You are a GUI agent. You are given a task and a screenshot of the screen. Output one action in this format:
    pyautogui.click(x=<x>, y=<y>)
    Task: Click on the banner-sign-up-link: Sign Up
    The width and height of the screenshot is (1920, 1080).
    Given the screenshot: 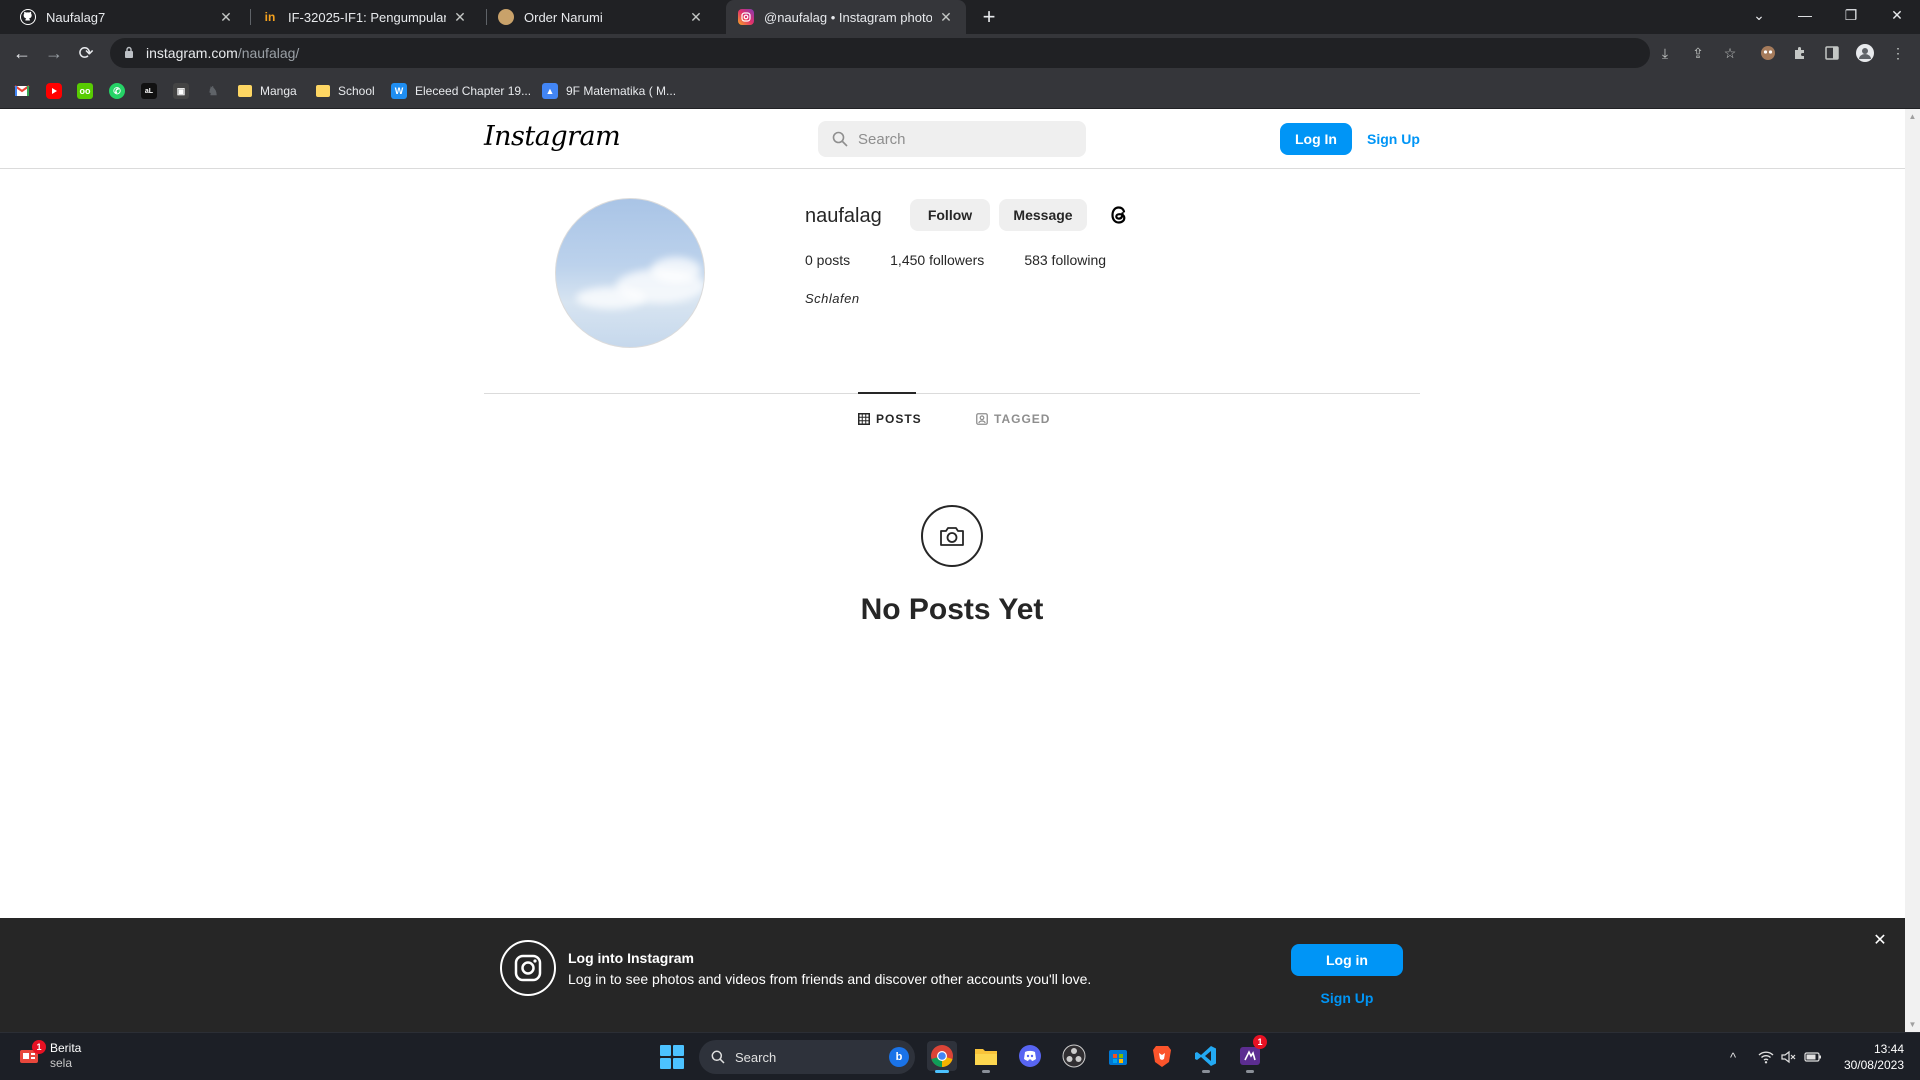 What is the action you would take?
    pyautogui.click(x=1347, y=998)
    